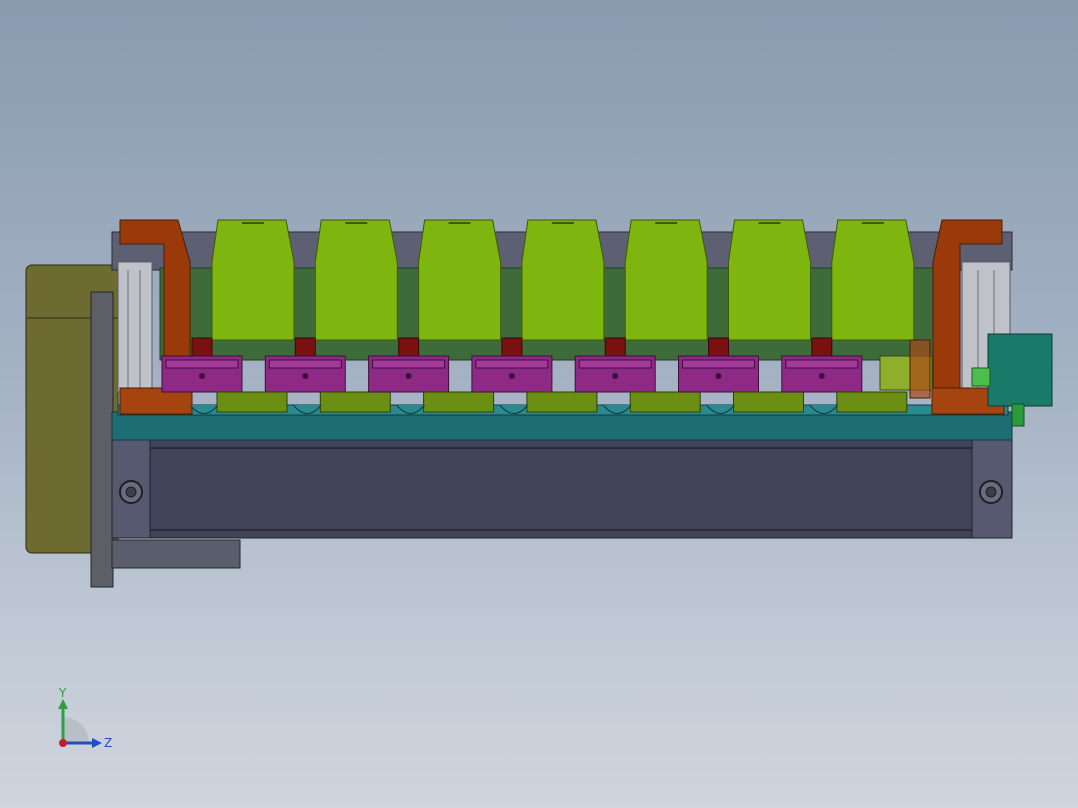  I want to click on right-connector-pin, so click(1018, 415).